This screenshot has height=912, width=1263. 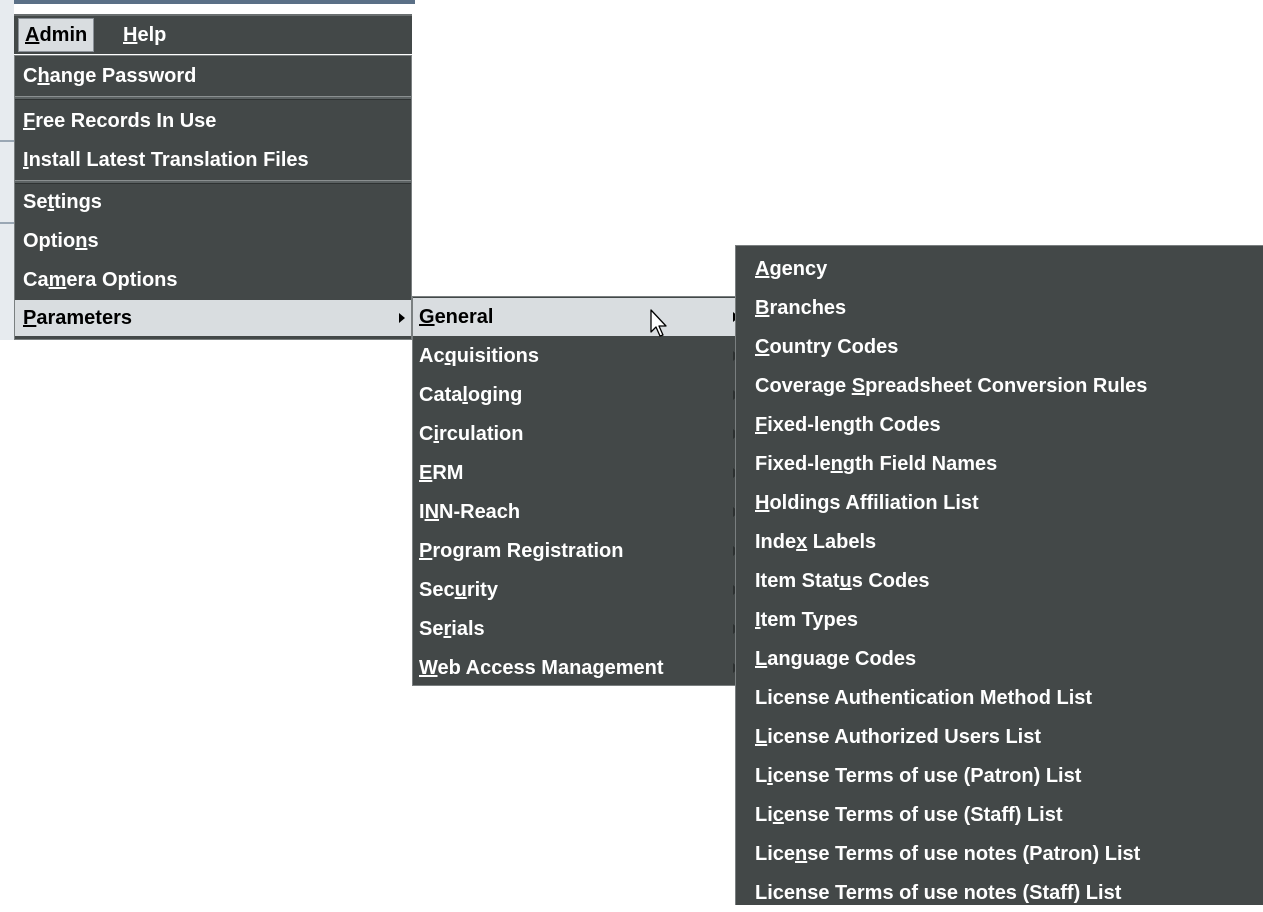 What do you see at coordinates (213, 202) in the screenshot?
I see `menu-item-settings: Settings` at bounding box center [213, 202].